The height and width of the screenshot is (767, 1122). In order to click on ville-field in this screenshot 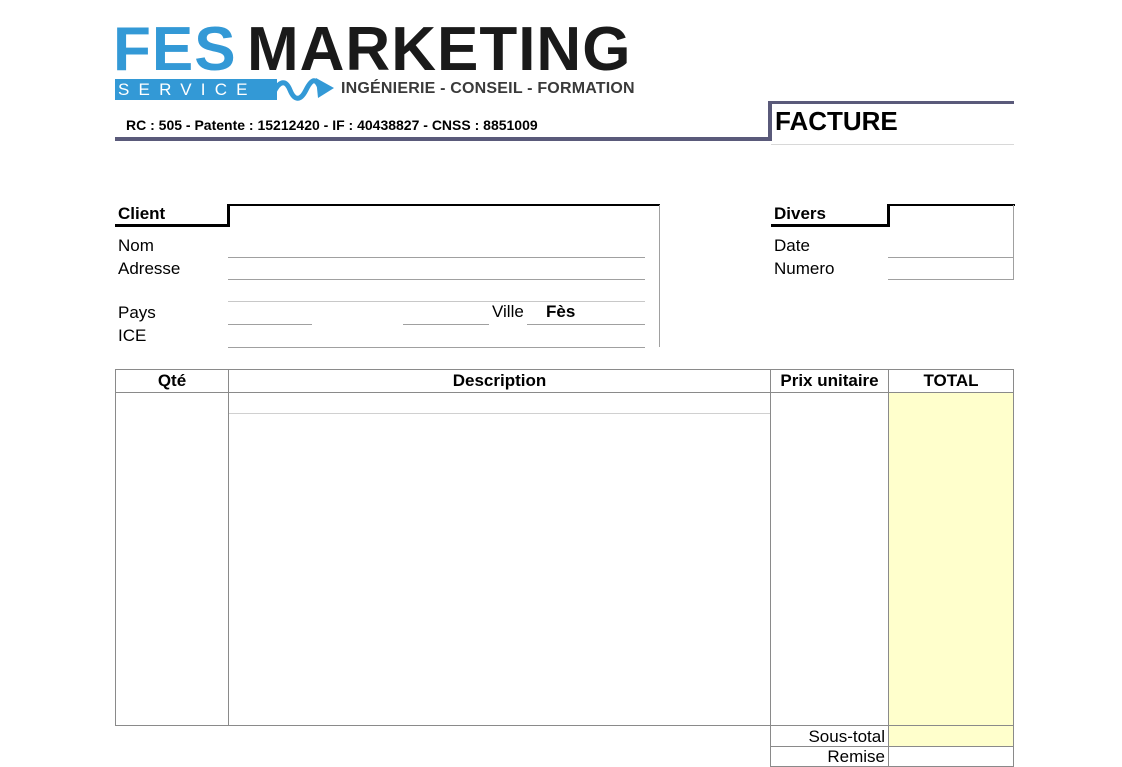, I will do `click(586, 324)`.